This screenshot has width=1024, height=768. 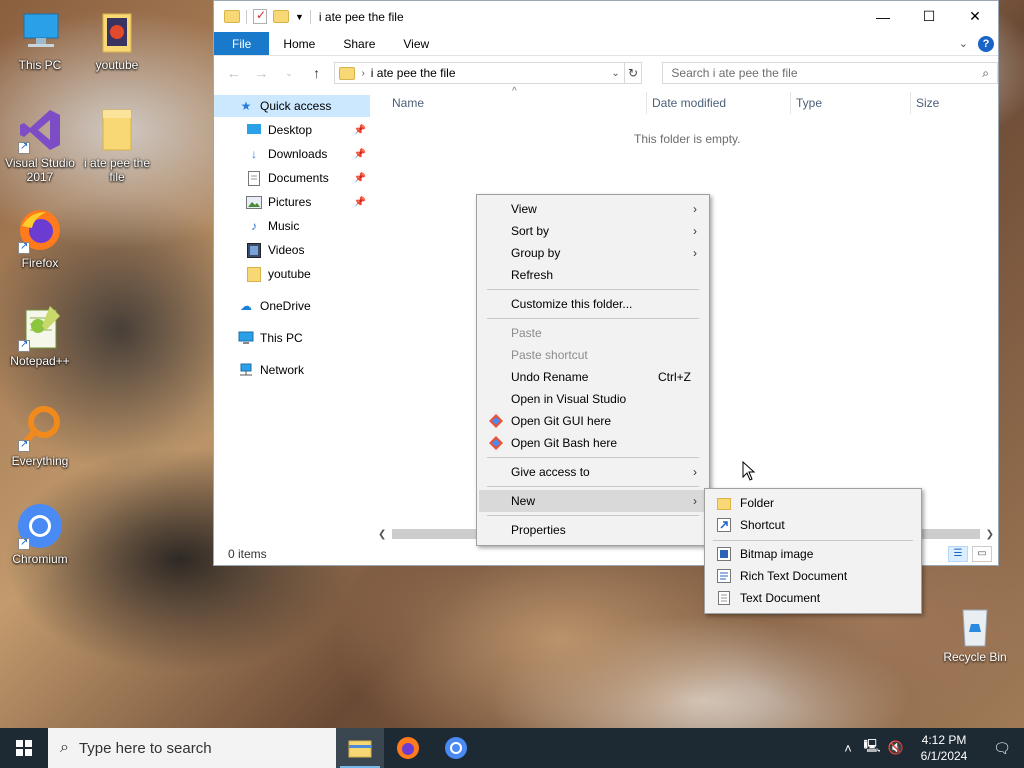 I want to click on nav-item-pictures: Pictures 📌, so click(x=292, y=202).